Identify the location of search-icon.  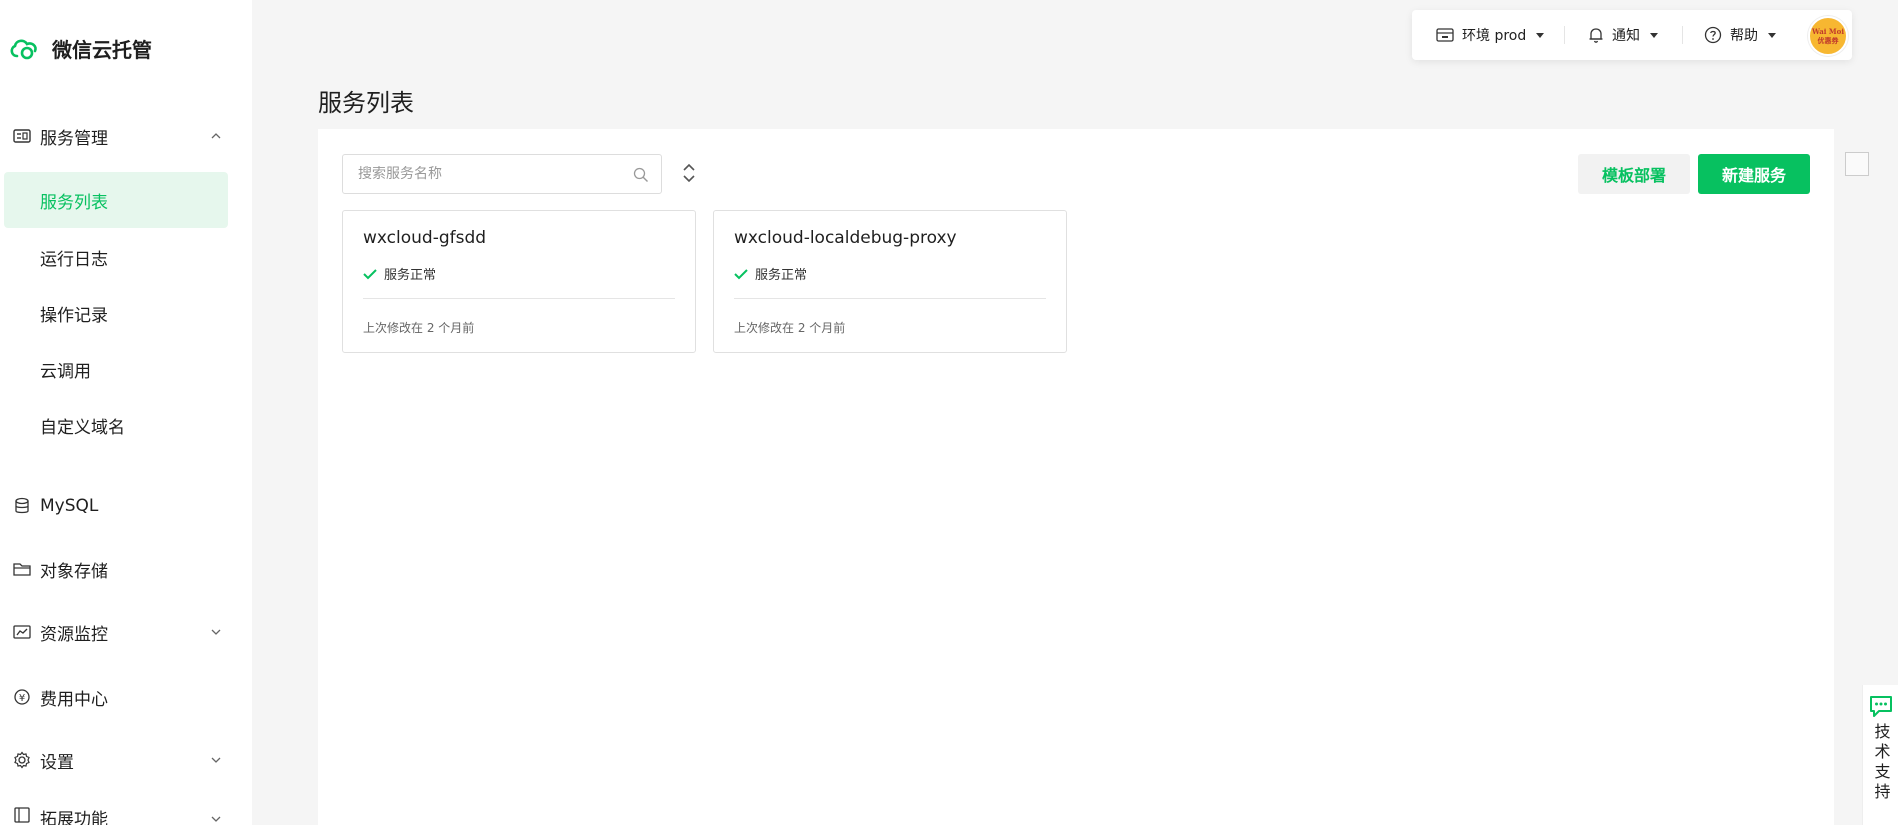
(641, 175).